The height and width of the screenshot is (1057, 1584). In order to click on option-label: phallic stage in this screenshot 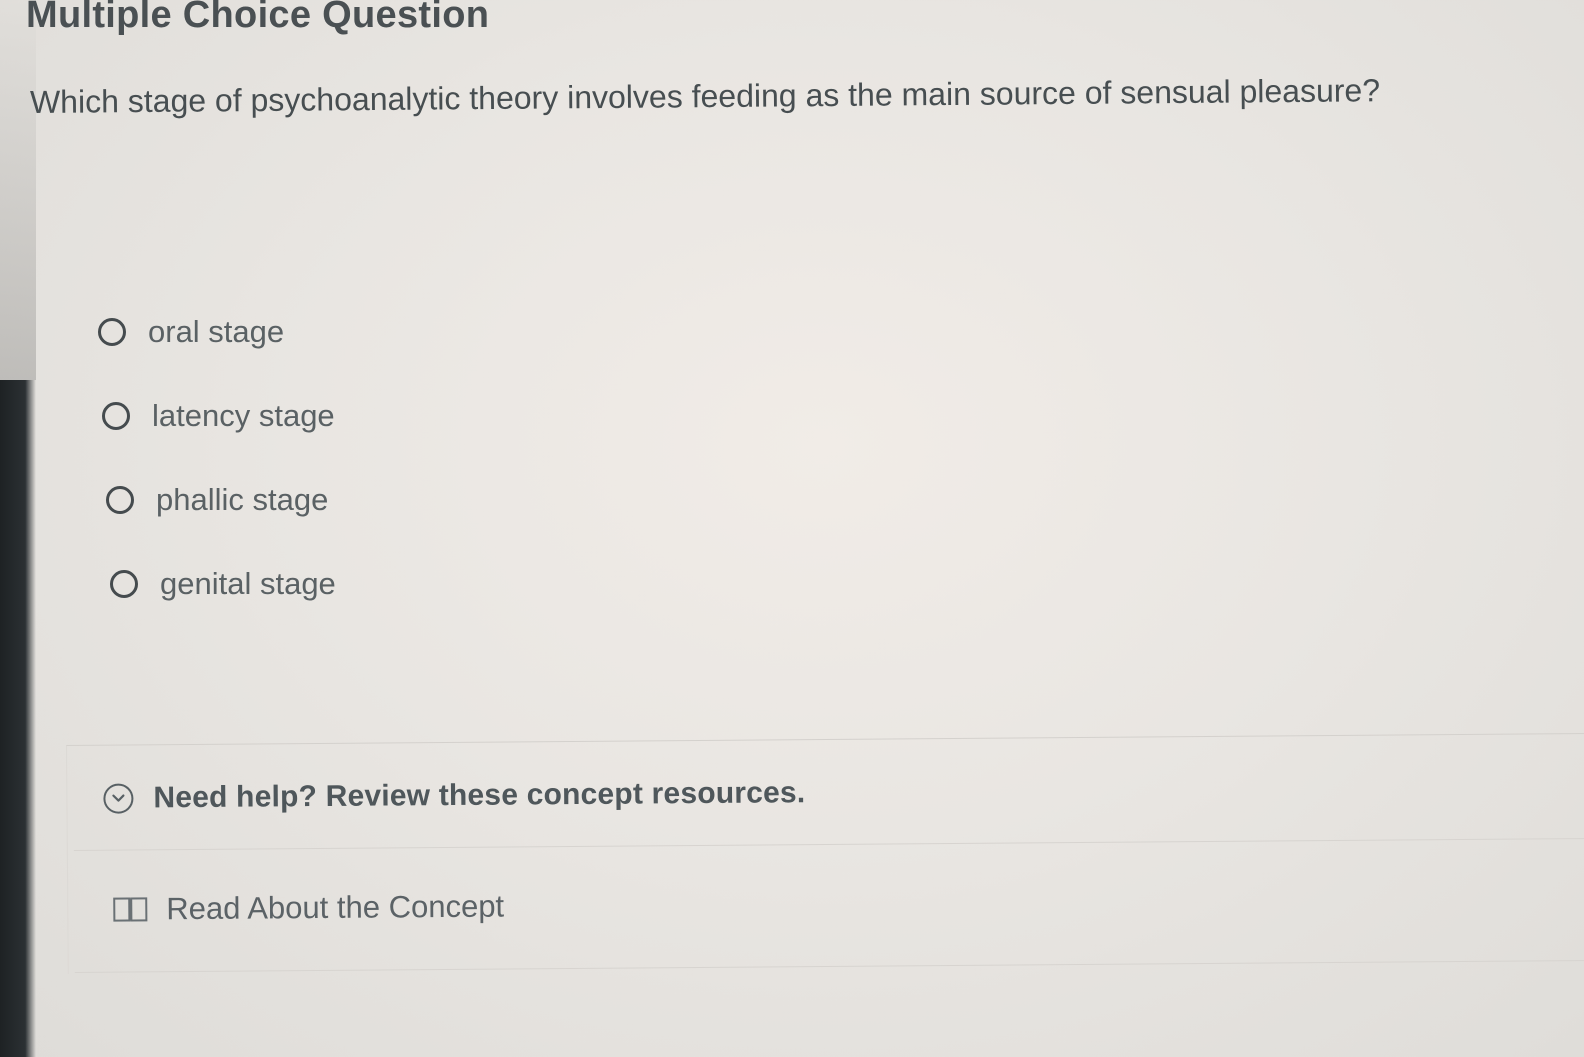, I will do `click(242, 499)`.